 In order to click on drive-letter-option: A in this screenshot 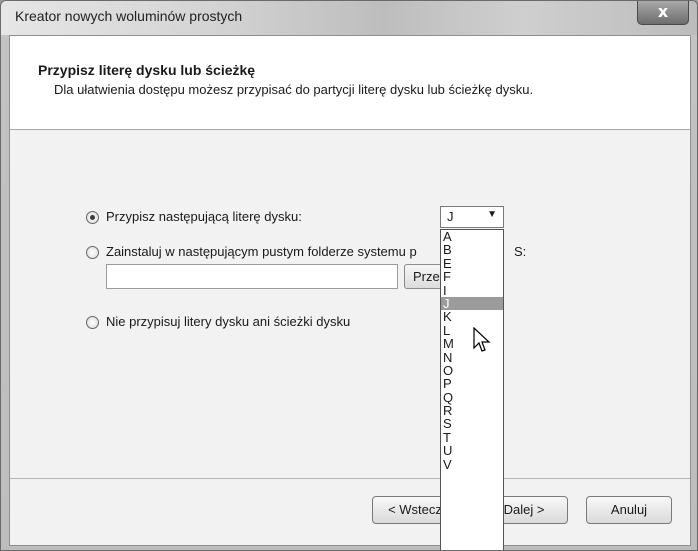, I will do `click(472, 236)`.